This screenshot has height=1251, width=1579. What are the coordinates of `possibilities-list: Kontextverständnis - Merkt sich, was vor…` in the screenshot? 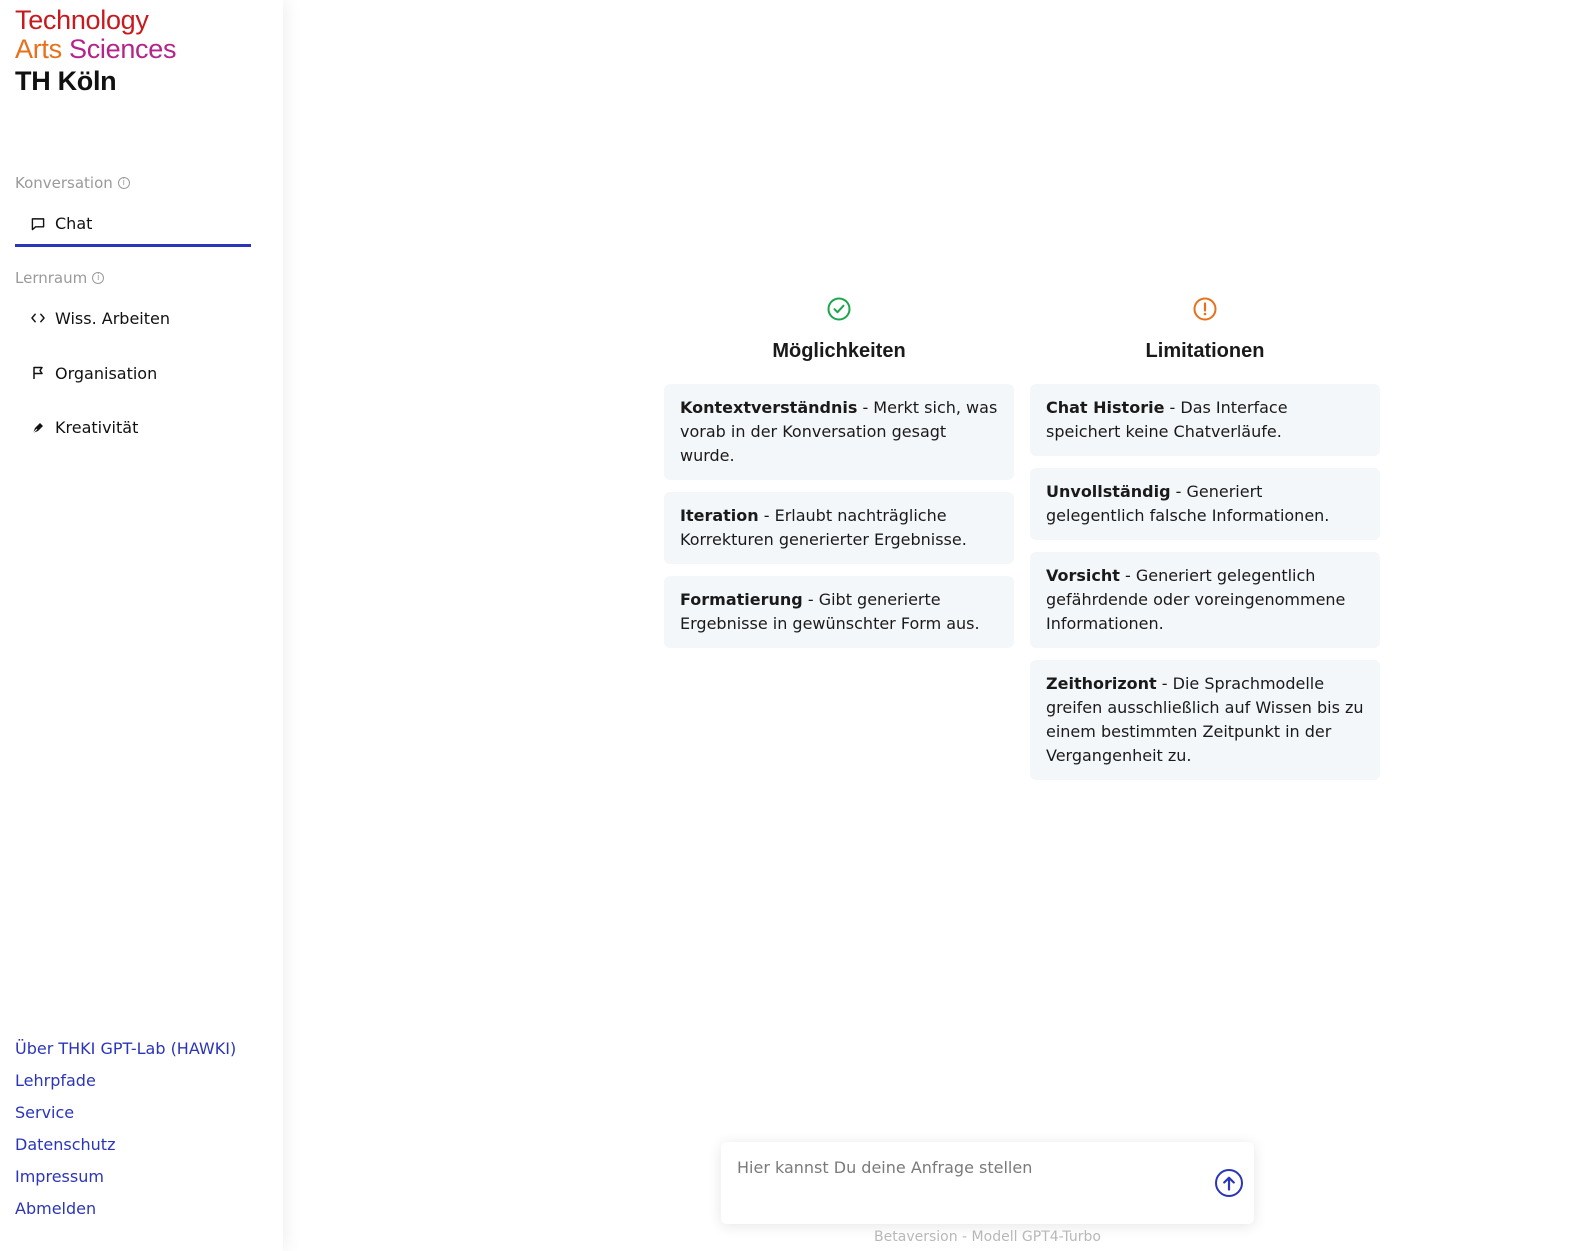 It's located at (839, 516).